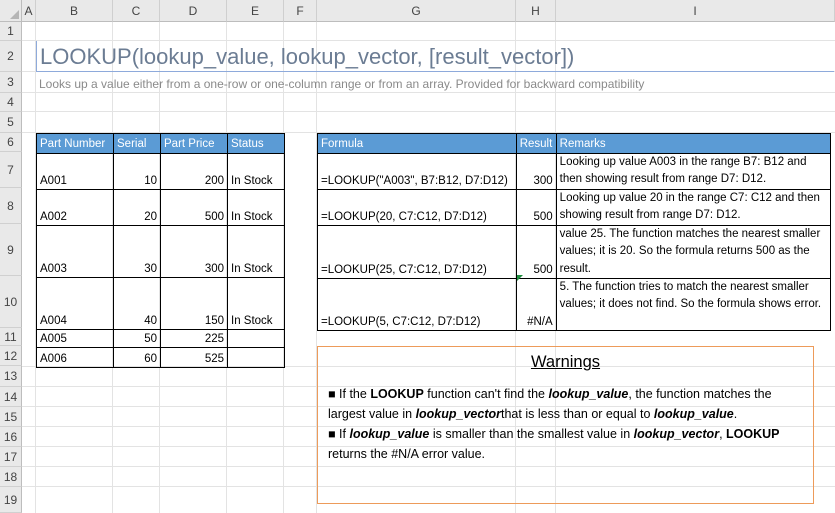  I want to click on row-header-6: 6, so click(11, 142).